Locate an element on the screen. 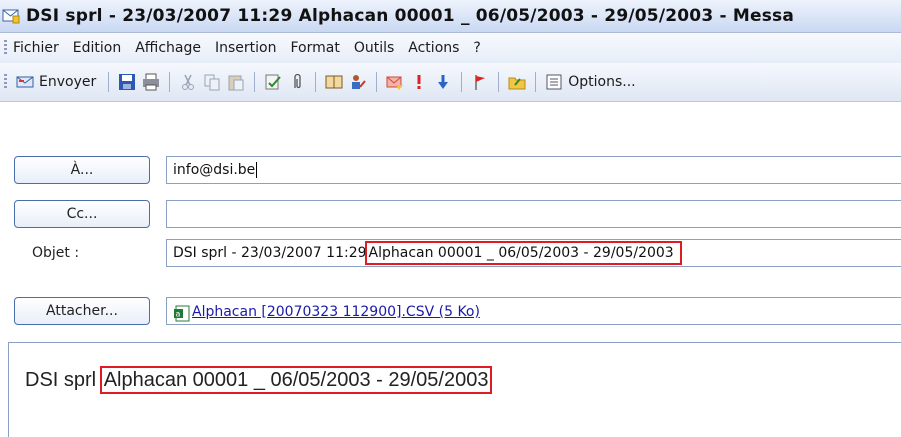 The width and height of the screenshot is (901, 437). menu-affichage: Affichage is located at coordinates (168, 48).